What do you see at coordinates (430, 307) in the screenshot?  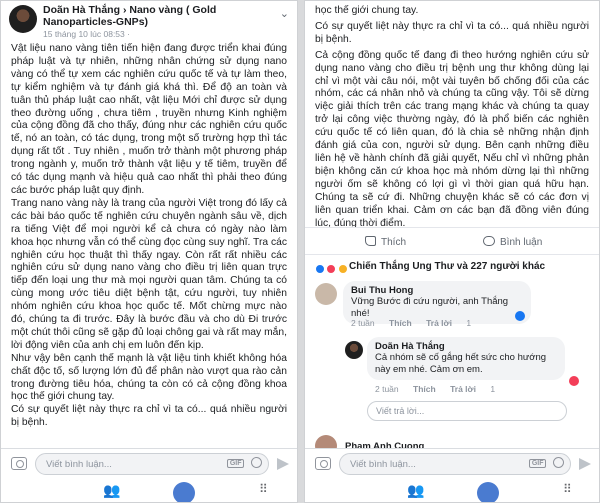 I see `comment-text: Vững Bước đi cứu người, anh Thắng nhé!` at bounding box center [430, 307].